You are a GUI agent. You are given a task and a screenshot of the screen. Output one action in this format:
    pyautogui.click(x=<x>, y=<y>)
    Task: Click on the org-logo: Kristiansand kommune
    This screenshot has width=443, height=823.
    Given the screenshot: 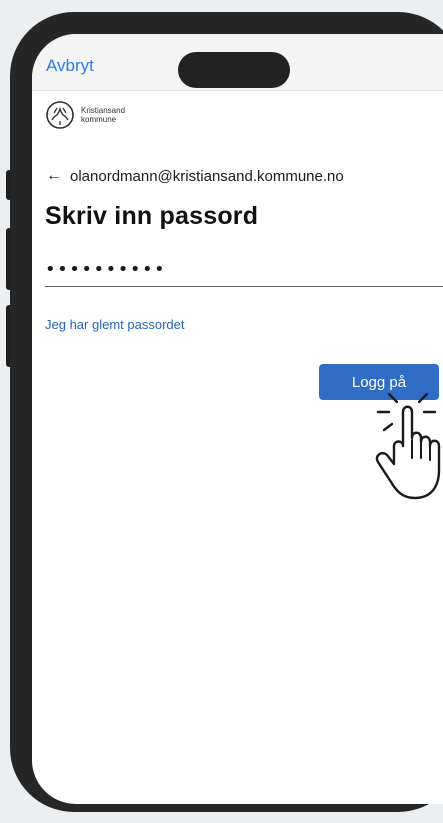 What is the action you would take?
    pyautogui.click(x=85, y=115)
    